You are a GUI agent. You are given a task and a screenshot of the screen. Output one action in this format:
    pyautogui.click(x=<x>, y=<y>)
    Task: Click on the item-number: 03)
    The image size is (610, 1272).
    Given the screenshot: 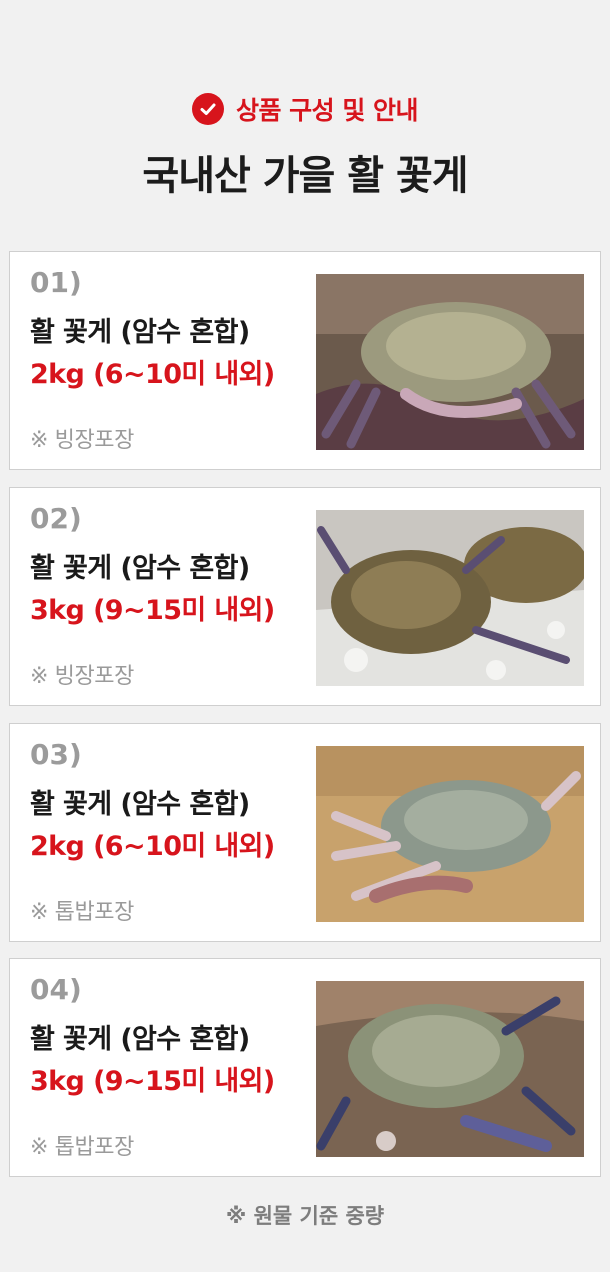 What is the action you would take?
    pyautogui.click(x=56, y=754)
    